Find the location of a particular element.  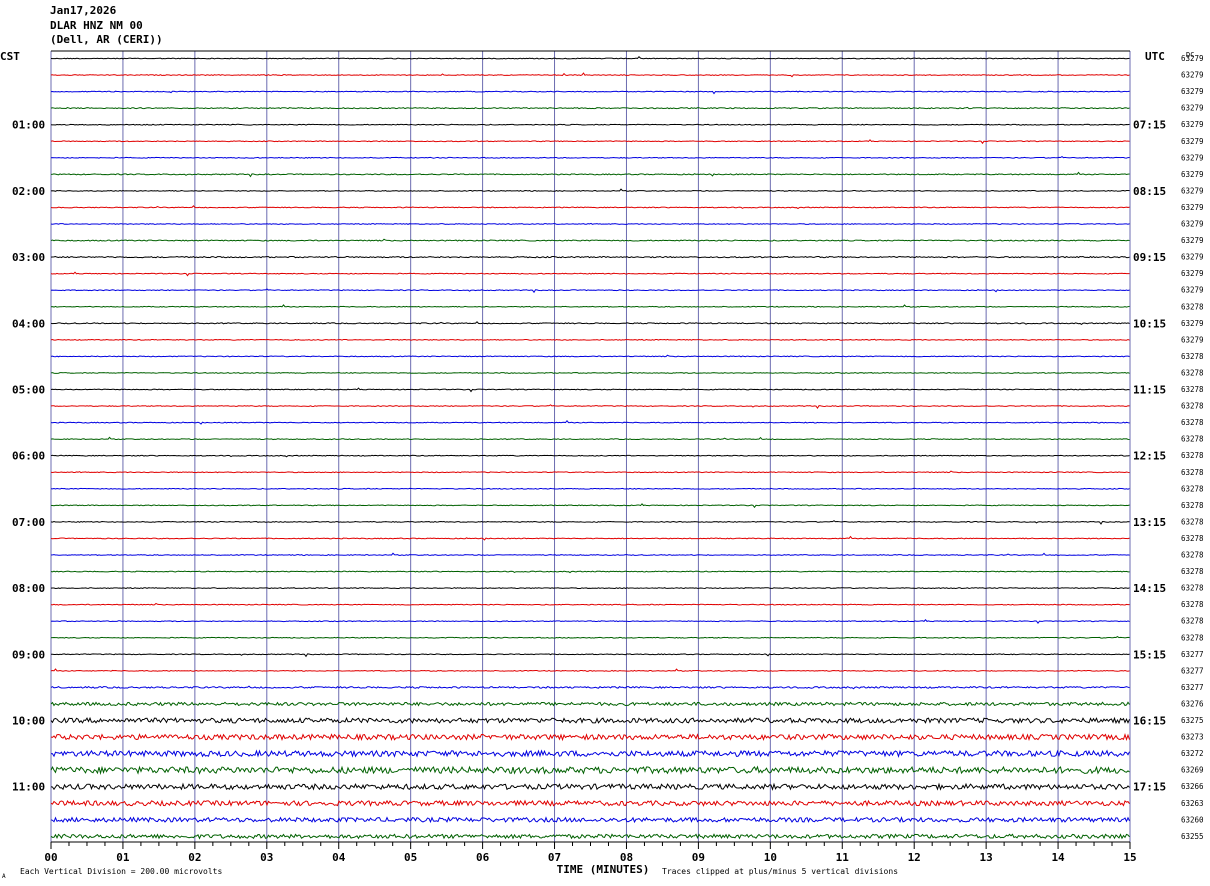

left-timezone-label: CST is located at coordinates (10, 56).